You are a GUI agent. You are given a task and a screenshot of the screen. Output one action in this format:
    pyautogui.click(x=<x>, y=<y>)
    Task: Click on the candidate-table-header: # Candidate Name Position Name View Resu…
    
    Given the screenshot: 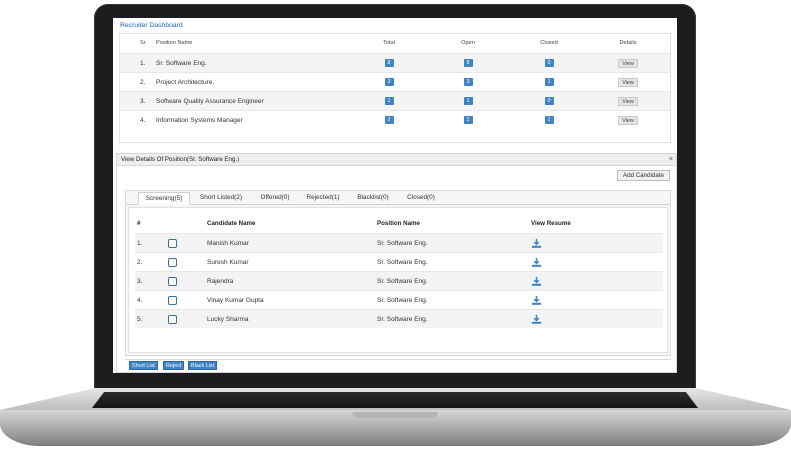 What is the action you would take?
    pyautogui.click(x=399, y=223)
    